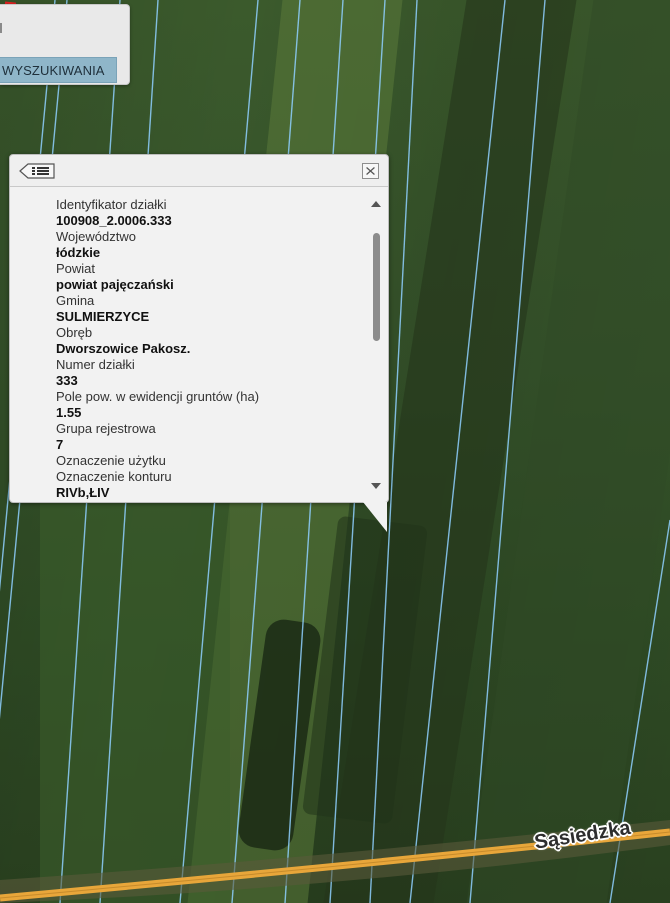  What do you see at coordinates (76, 268) in the screenshot?
I see `field-label: Powiat` at bounding box center [76, 268].